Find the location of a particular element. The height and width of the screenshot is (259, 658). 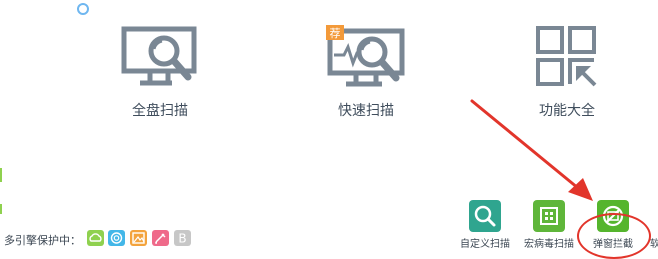

pen-engine-icon is located at coordinates (160, 238).